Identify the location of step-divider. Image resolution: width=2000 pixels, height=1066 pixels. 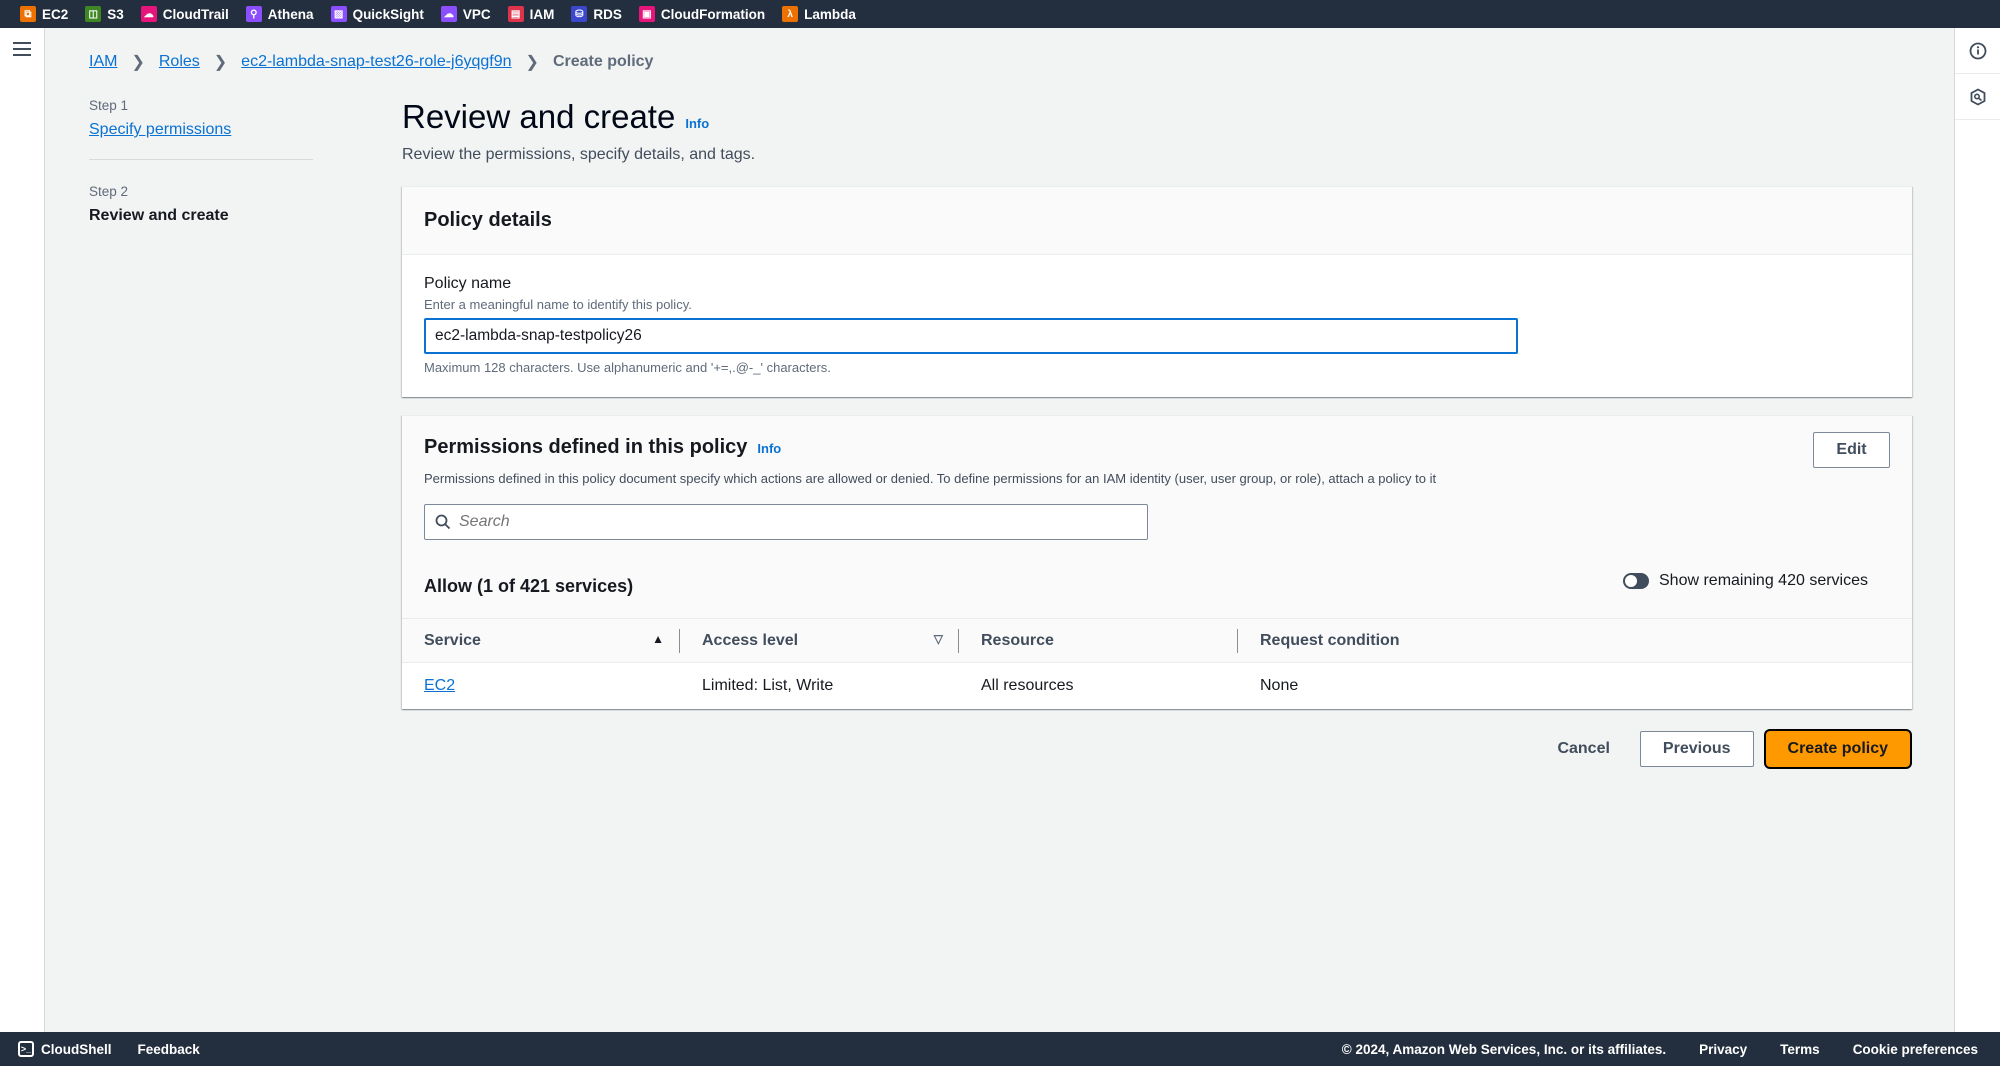
(201, 159).